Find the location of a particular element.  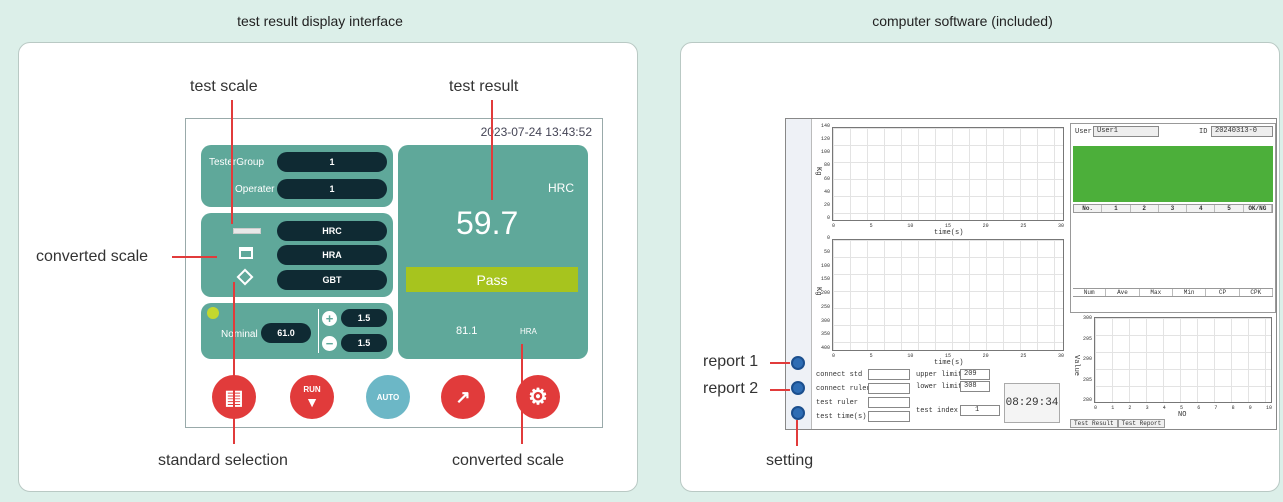

x-axis-label: time(s) is located at coordinates (949, 363).